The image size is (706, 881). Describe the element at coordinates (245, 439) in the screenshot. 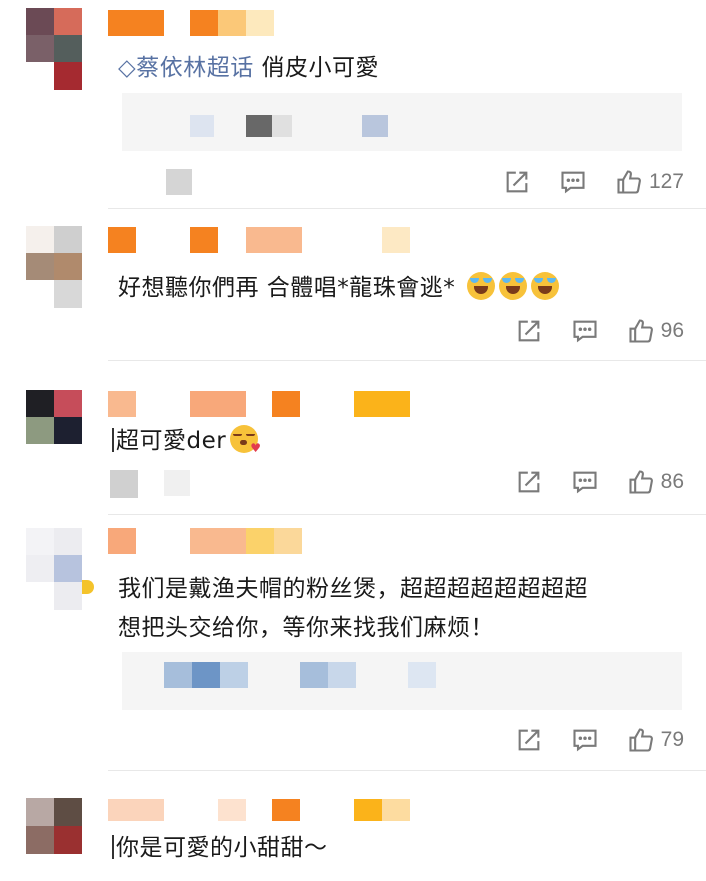

I see `kiss-heart-emoji: ♥` at that location.